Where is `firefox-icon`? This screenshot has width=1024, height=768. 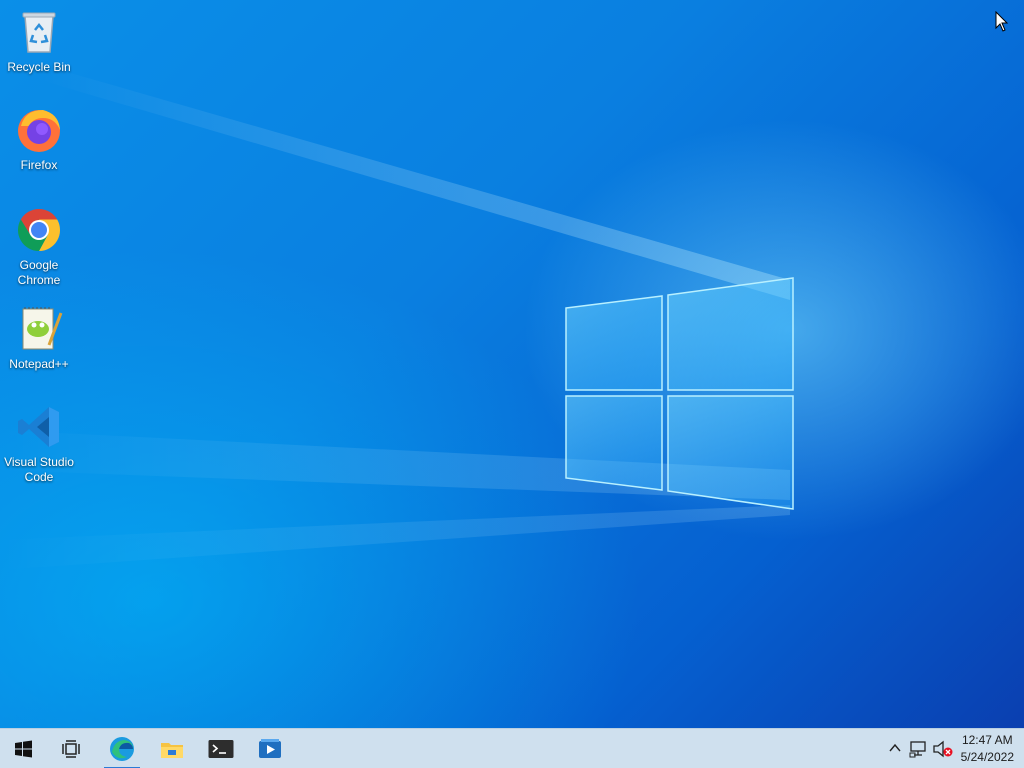 firefox-icon is located at coordinates (39, 131).